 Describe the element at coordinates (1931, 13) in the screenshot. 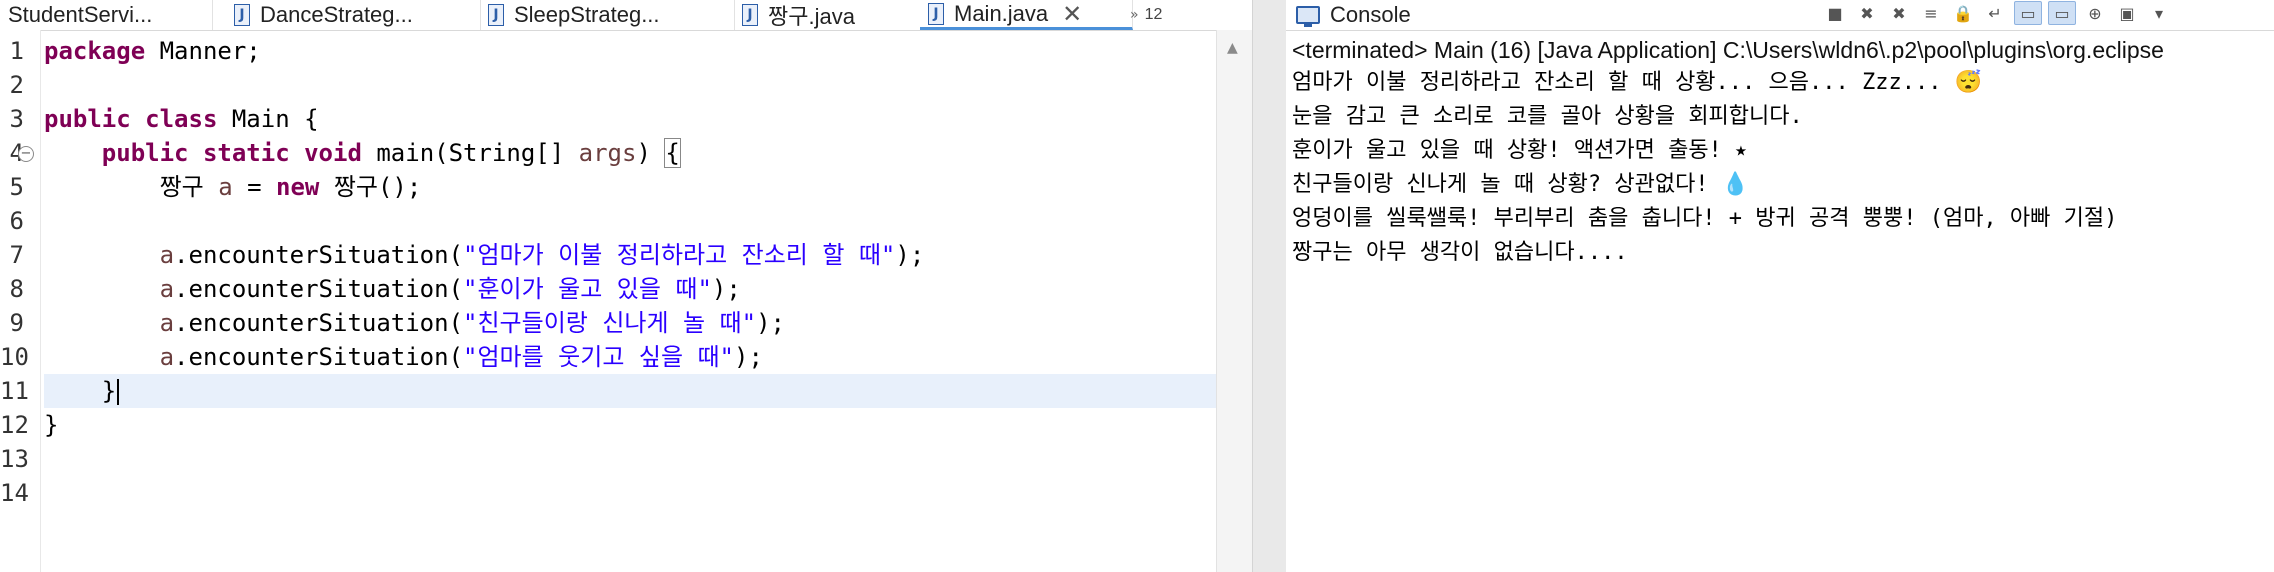

I see `clear-console-icon: ≡` at that location.